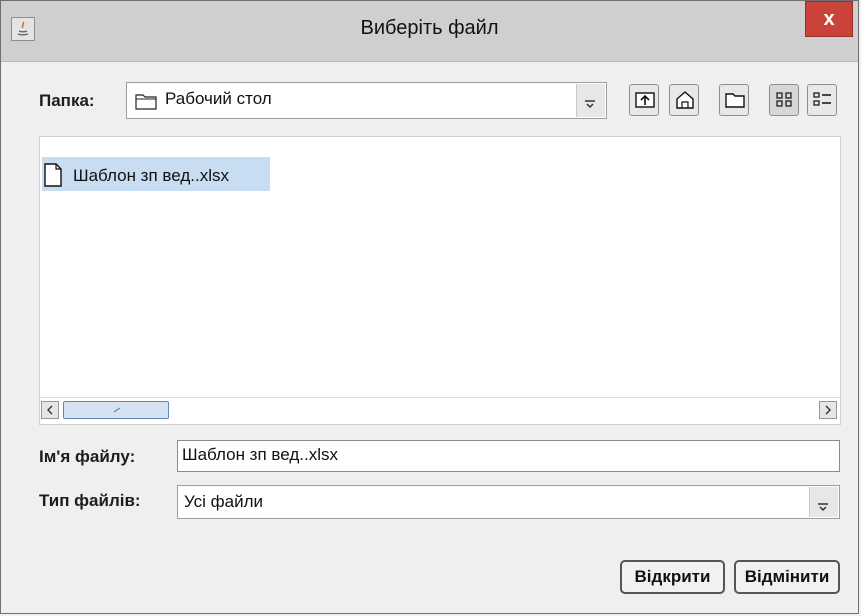 The image size is (861, 616). I want to click on up-one-level-icon, so click(645, 100).